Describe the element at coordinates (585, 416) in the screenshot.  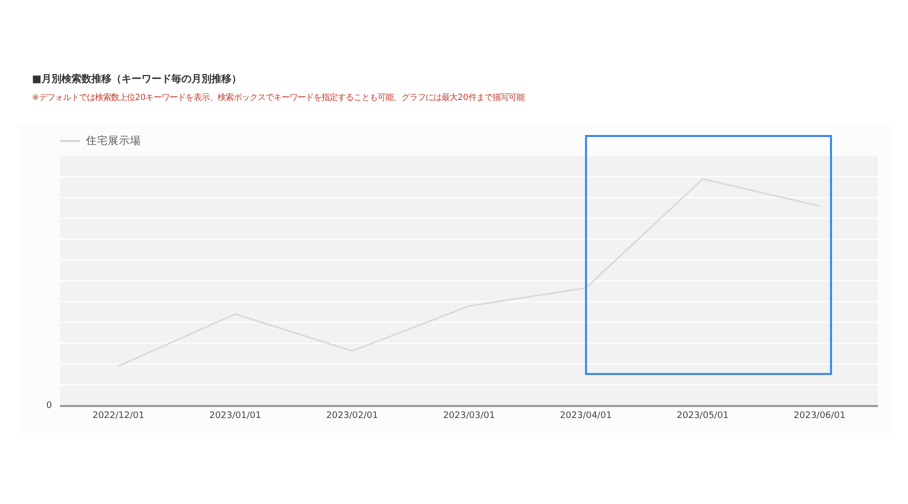
I see `x-axis-label: 2023/04/01` at that location.